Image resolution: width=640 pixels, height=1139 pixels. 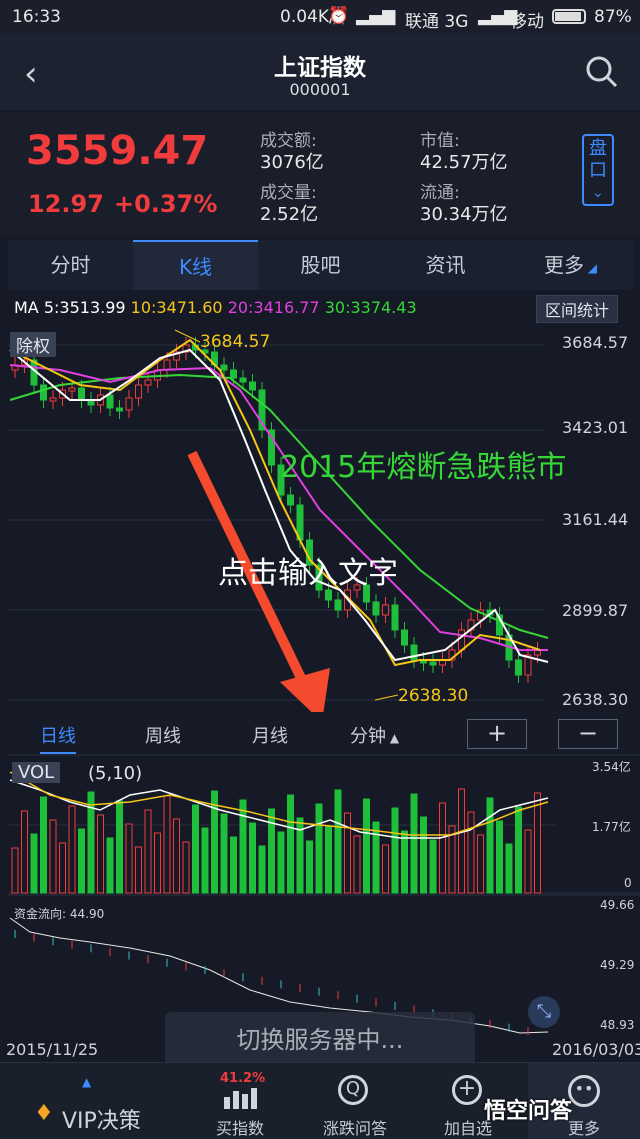 I want to click on tab-zixun: 资讯, so click(x=445, y=265).